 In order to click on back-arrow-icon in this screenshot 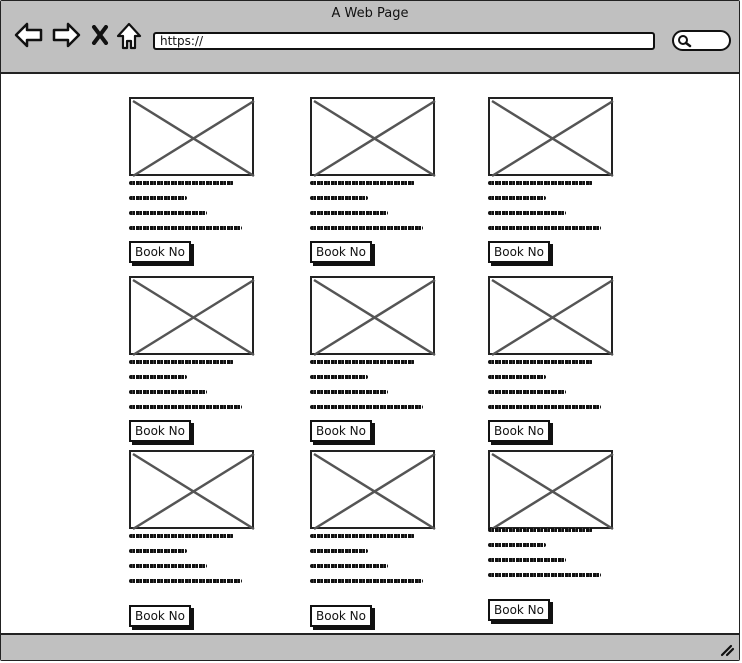, I will do `click(29, 35)`.